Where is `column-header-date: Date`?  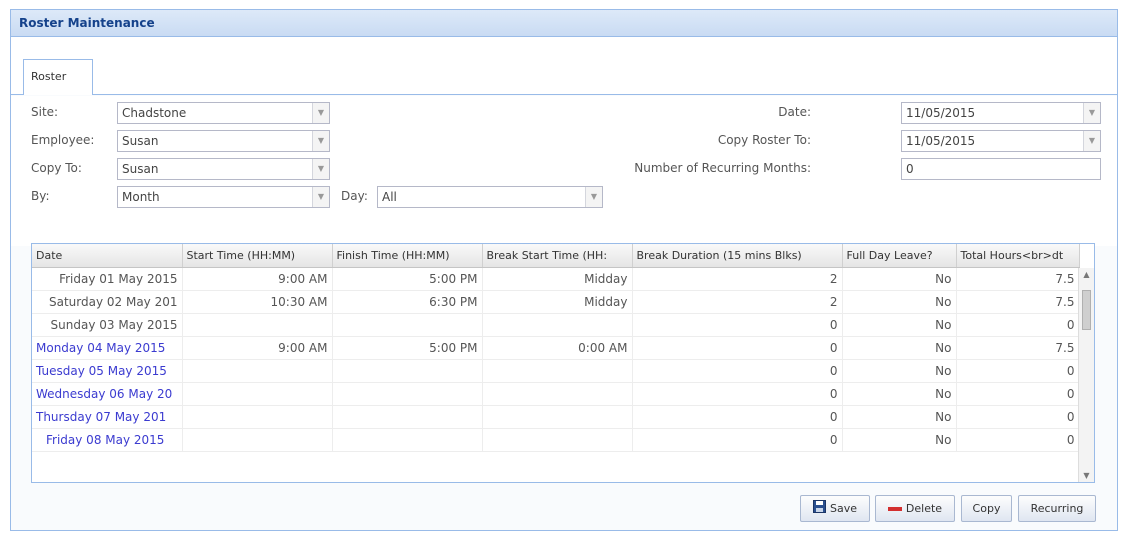
column-header-date: Date is located at coordinates (107, 256).